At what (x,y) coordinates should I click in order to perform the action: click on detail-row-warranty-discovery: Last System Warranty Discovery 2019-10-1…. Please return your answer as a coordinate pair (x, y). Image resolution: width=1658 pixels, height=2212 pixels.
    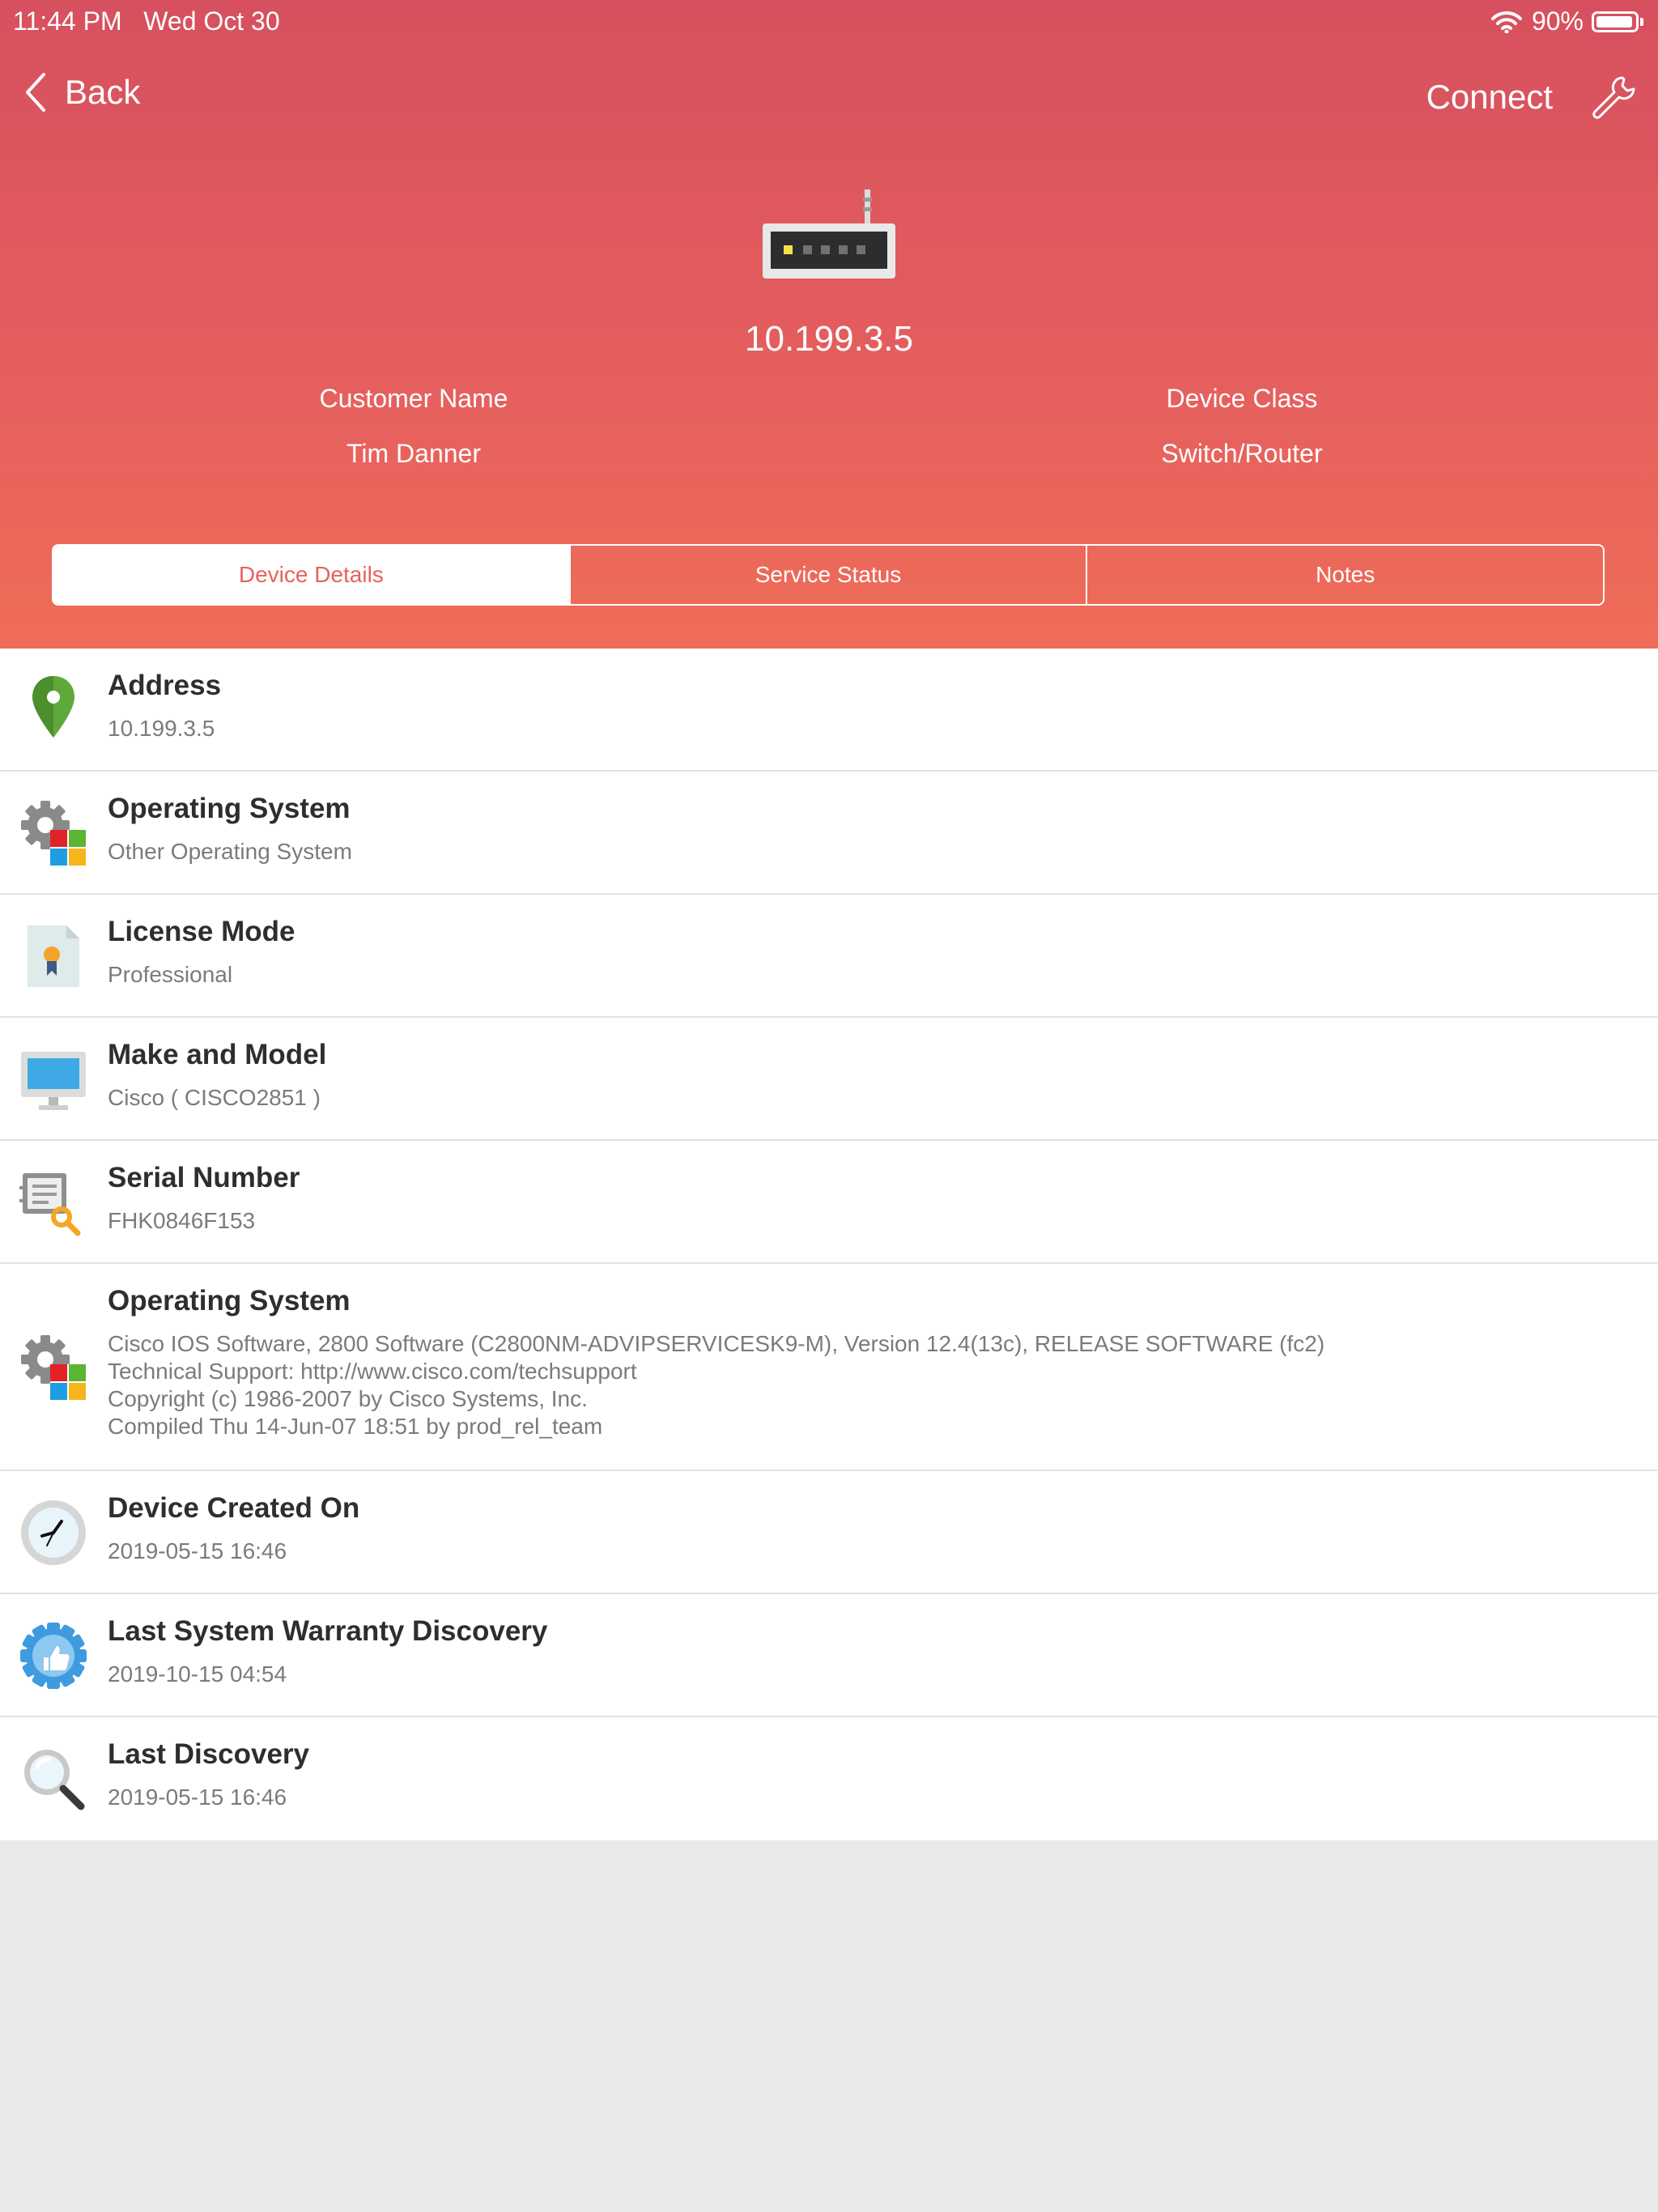
    Looking at the image, I should click on (829, 1656).